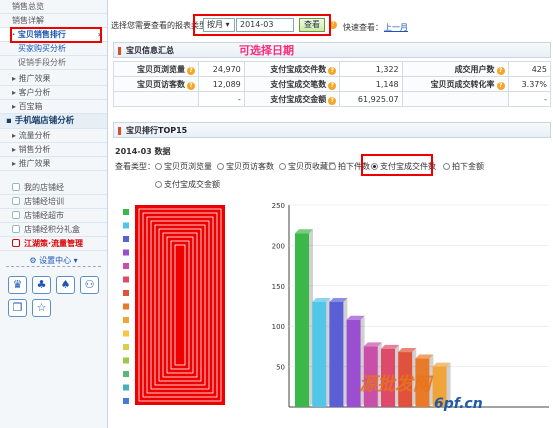  I want to click on sidebar-link-mine: 我的店铺经, so click(53, 188).